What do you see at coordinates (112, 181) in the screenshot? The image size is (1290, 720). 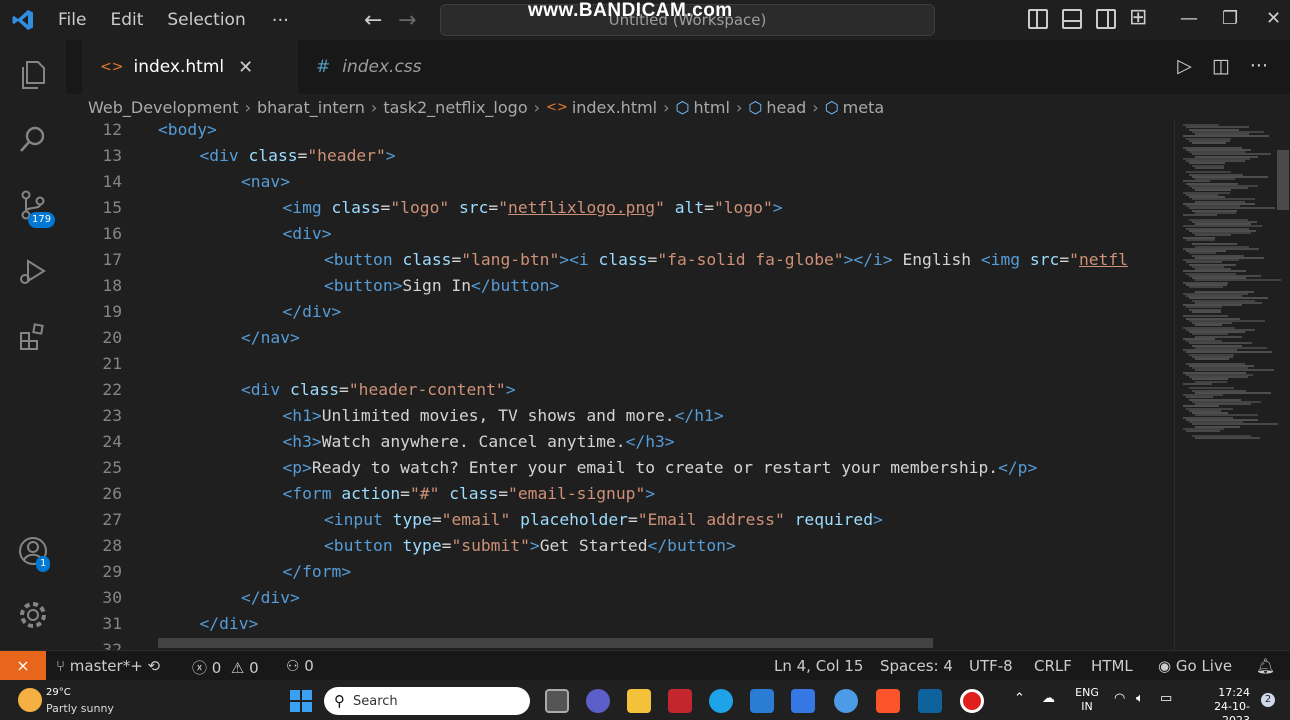 I see `line-number: 14` at bounding box center [112, 181].